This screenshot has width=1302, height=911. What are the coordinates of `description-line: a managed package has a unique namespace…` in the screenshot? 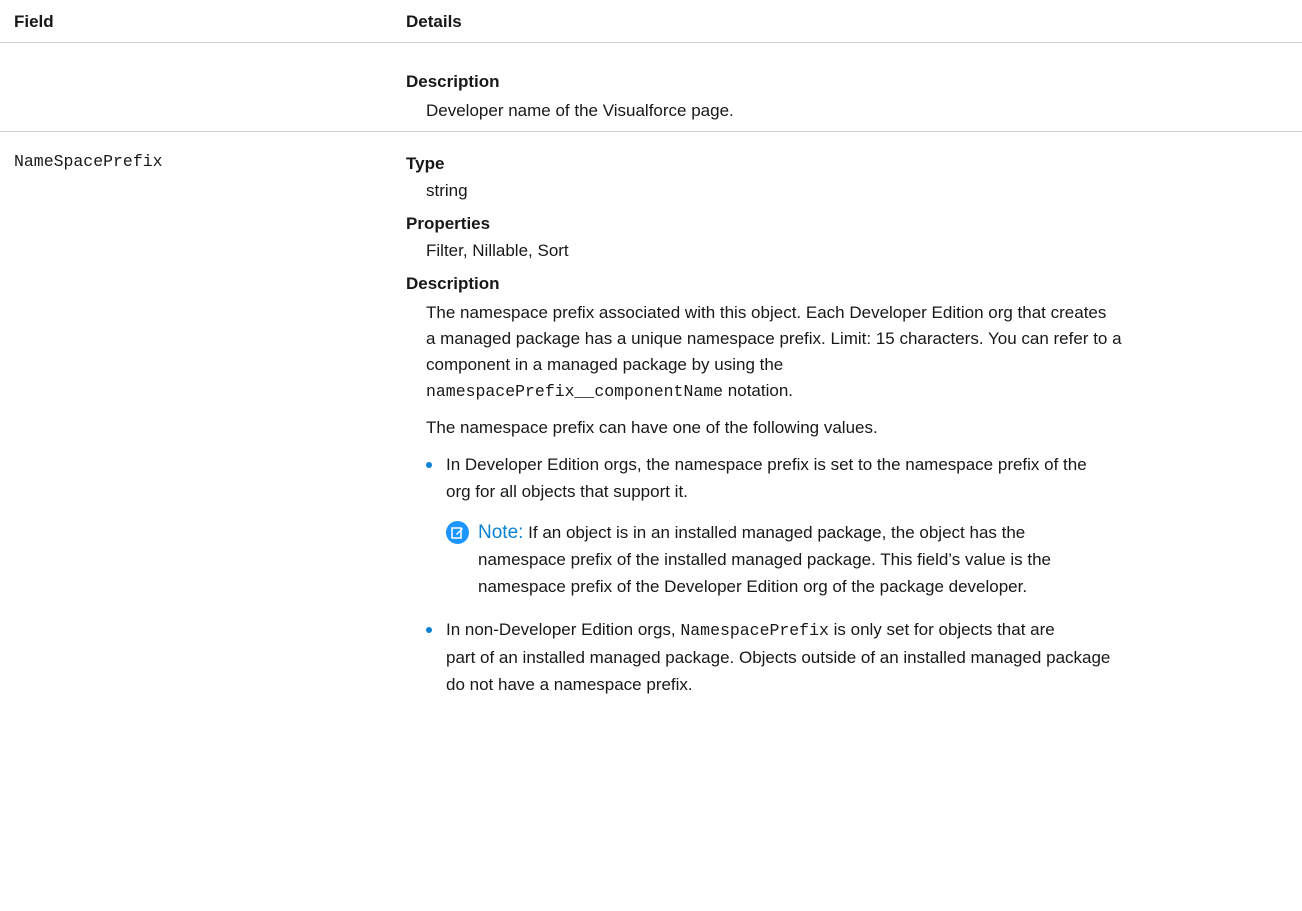 It's located at (774, 338).